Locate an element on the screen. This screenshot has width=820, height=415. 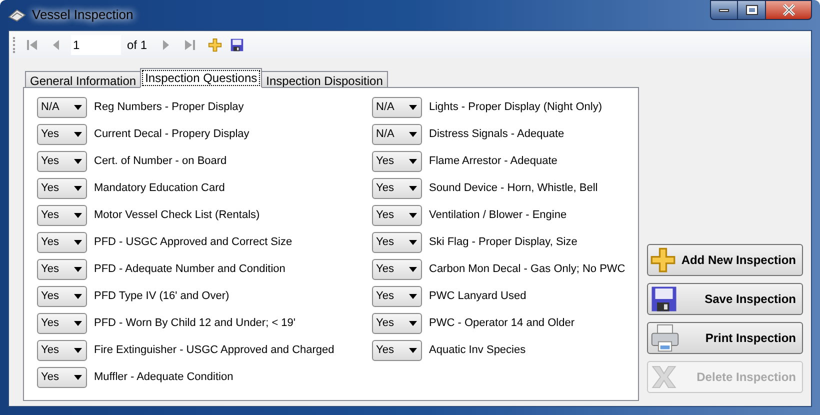
question-label: Flame Arrestor - Adequate is located at coordinates (493, 162).